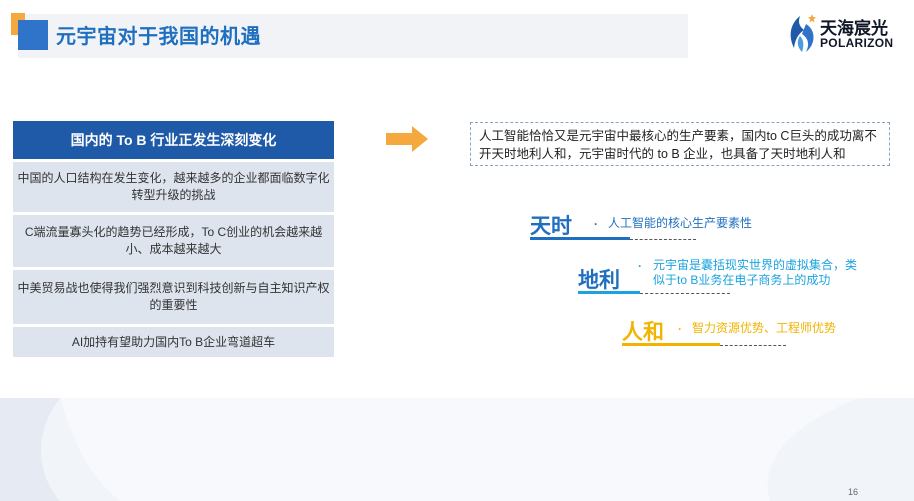 This screenshot has width=914, height=501. Describe the element at coordinates (173, 297) in the screenshot. I see `panel-item-trade-war: 中美贸易战也使得我们强烈意识到科技创新与自主知识产权的重要性` at that location.